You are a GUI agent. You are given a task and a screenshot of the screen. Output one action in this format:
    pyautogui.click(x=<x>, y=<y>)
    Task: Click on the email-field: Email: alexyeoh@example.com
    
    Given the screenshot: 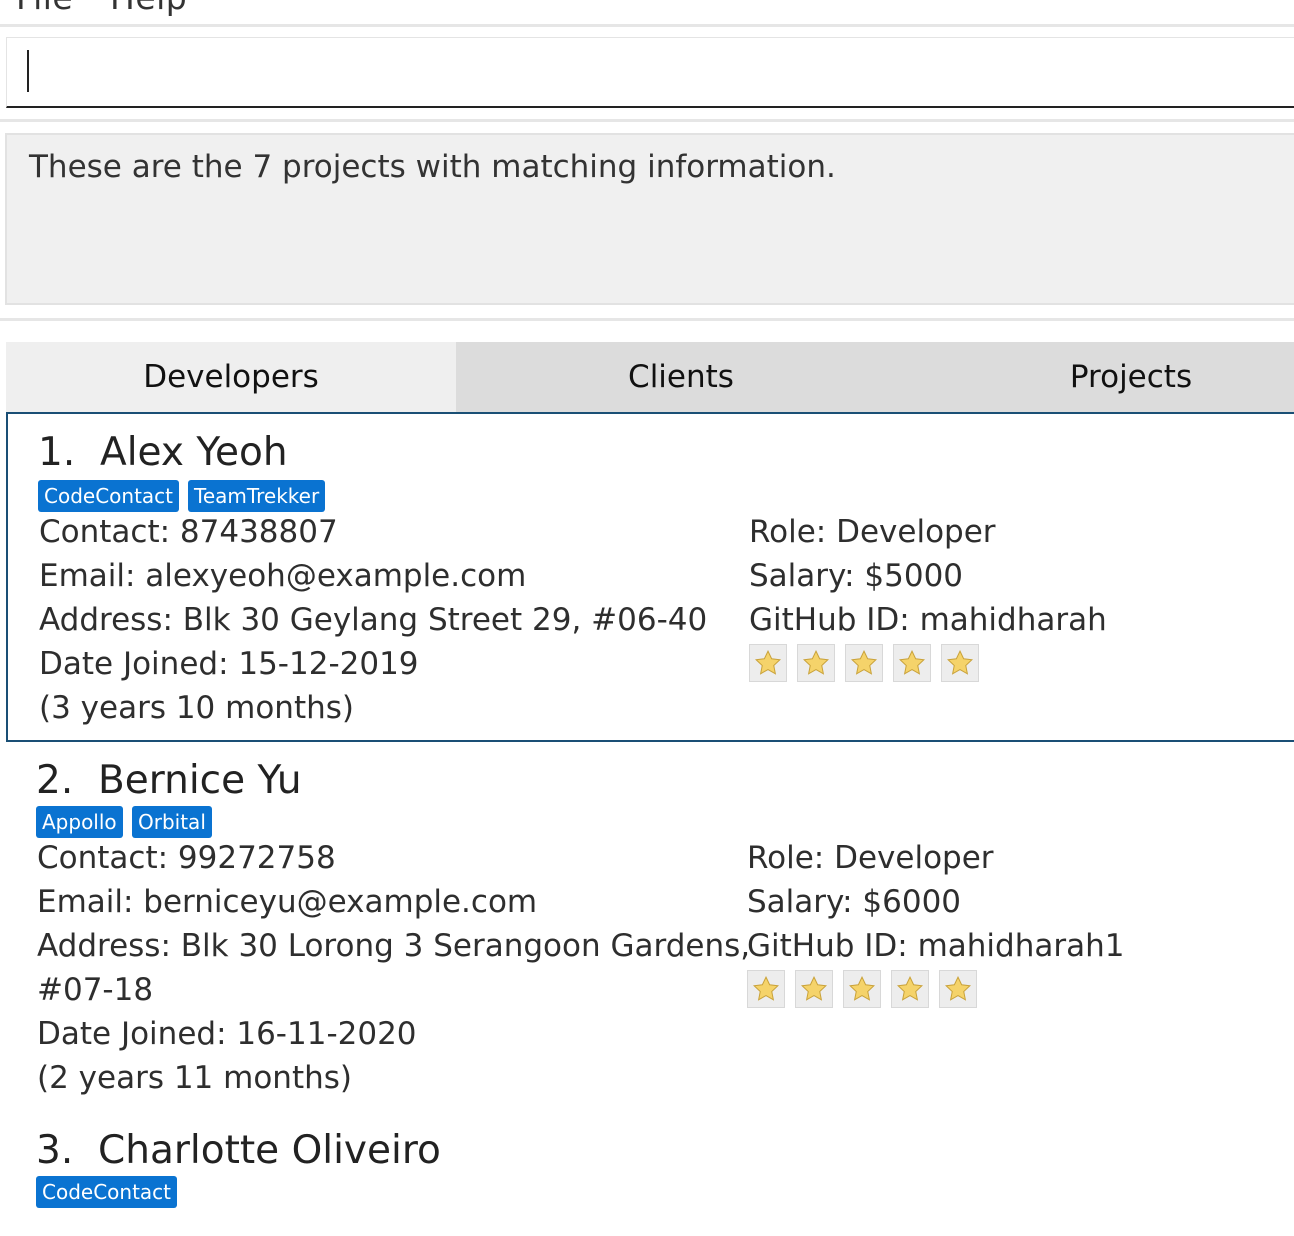 What is the action you would take?
    pyautogui.click(x=283, y=576)
    